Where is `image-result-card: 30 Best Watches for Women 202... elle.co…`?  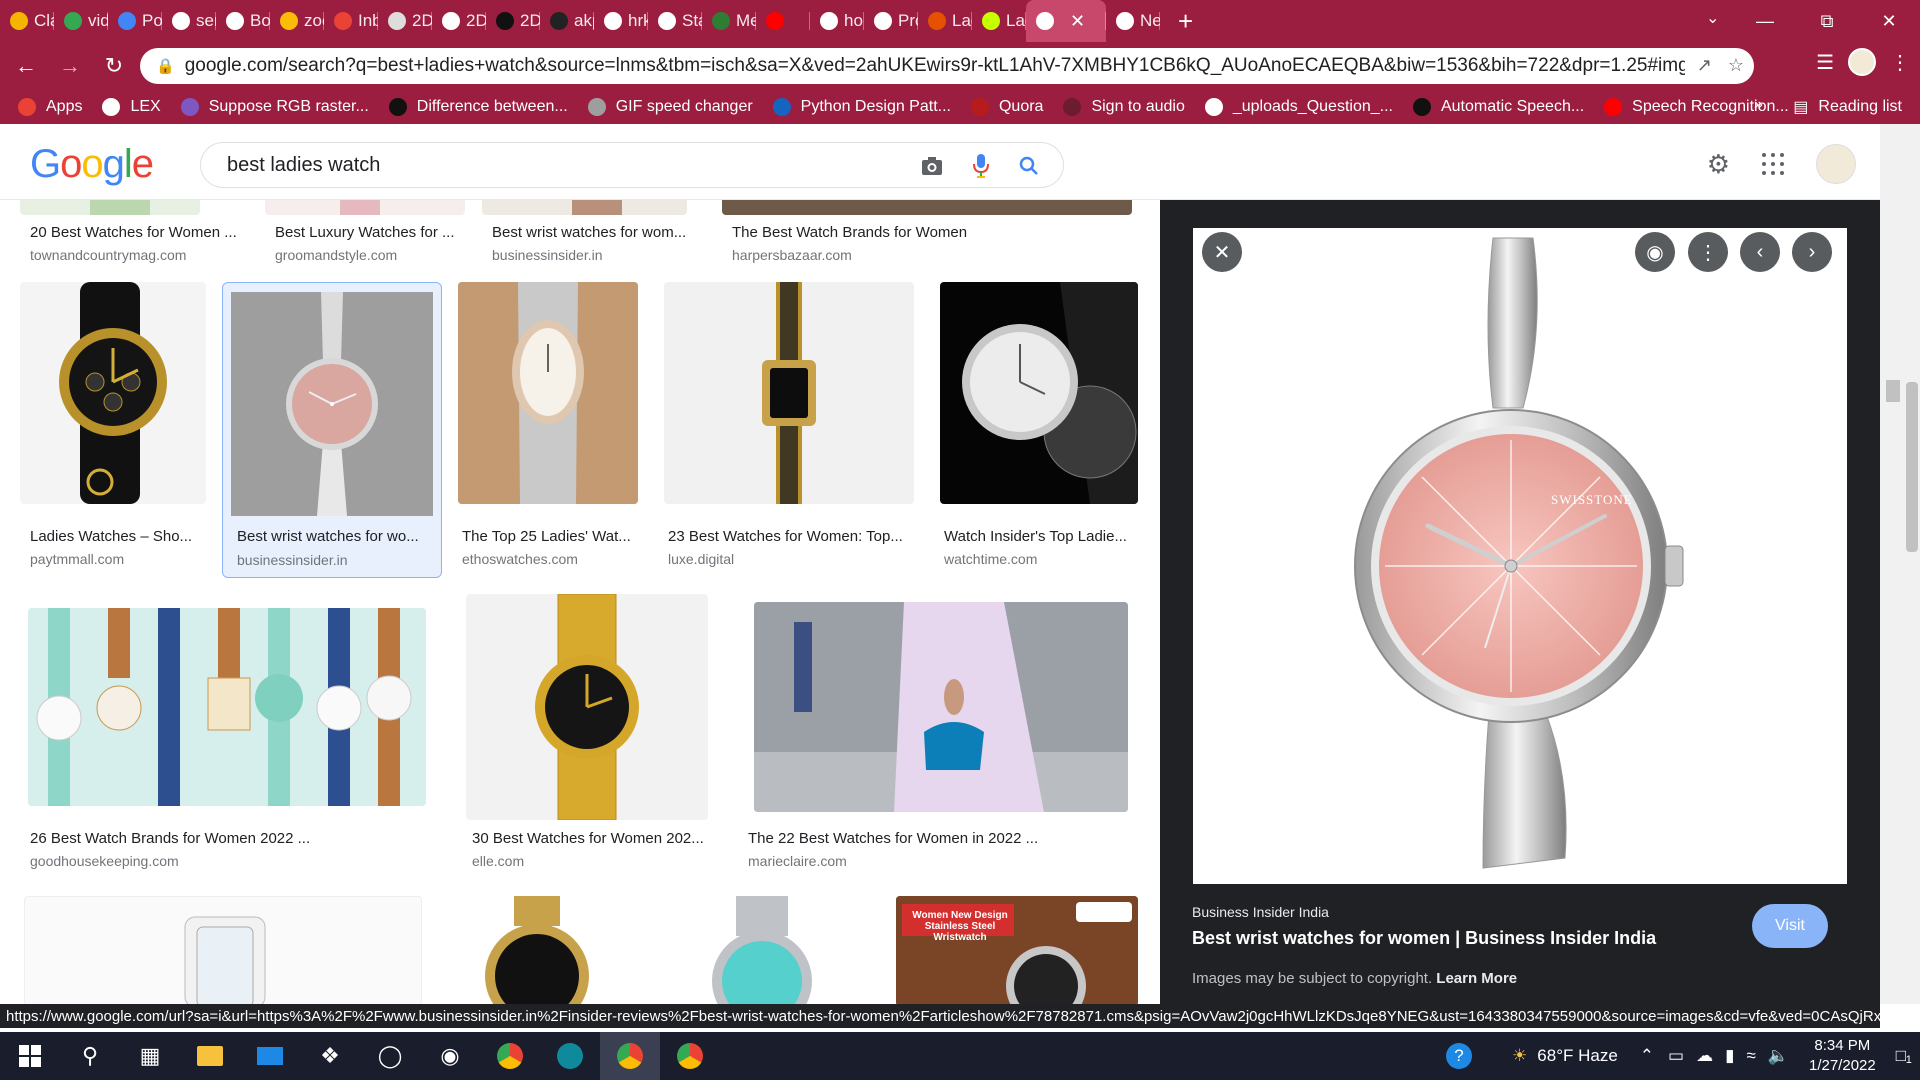
image-result-card: 30 Best Watches for Women 202... elle.co… is located at coordinates (591, 742).